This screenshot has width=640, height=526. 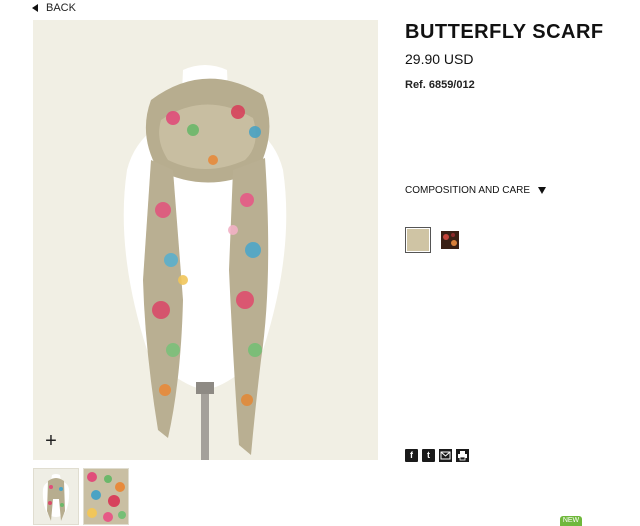 I want to click on swatch-beige, so click(x=418, y=240).